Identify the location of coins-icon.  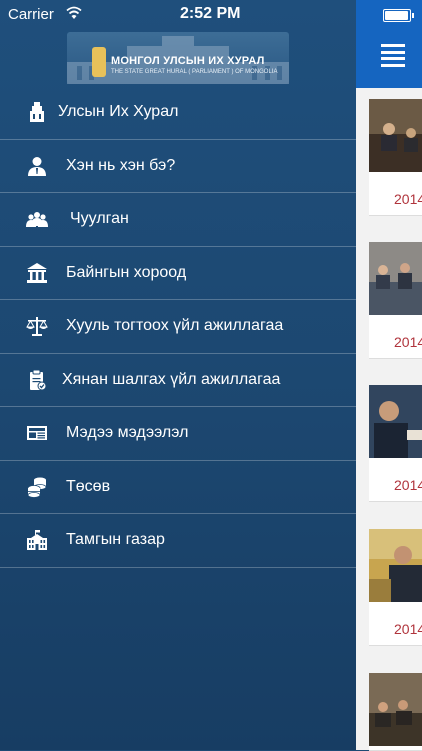
(37, 487).